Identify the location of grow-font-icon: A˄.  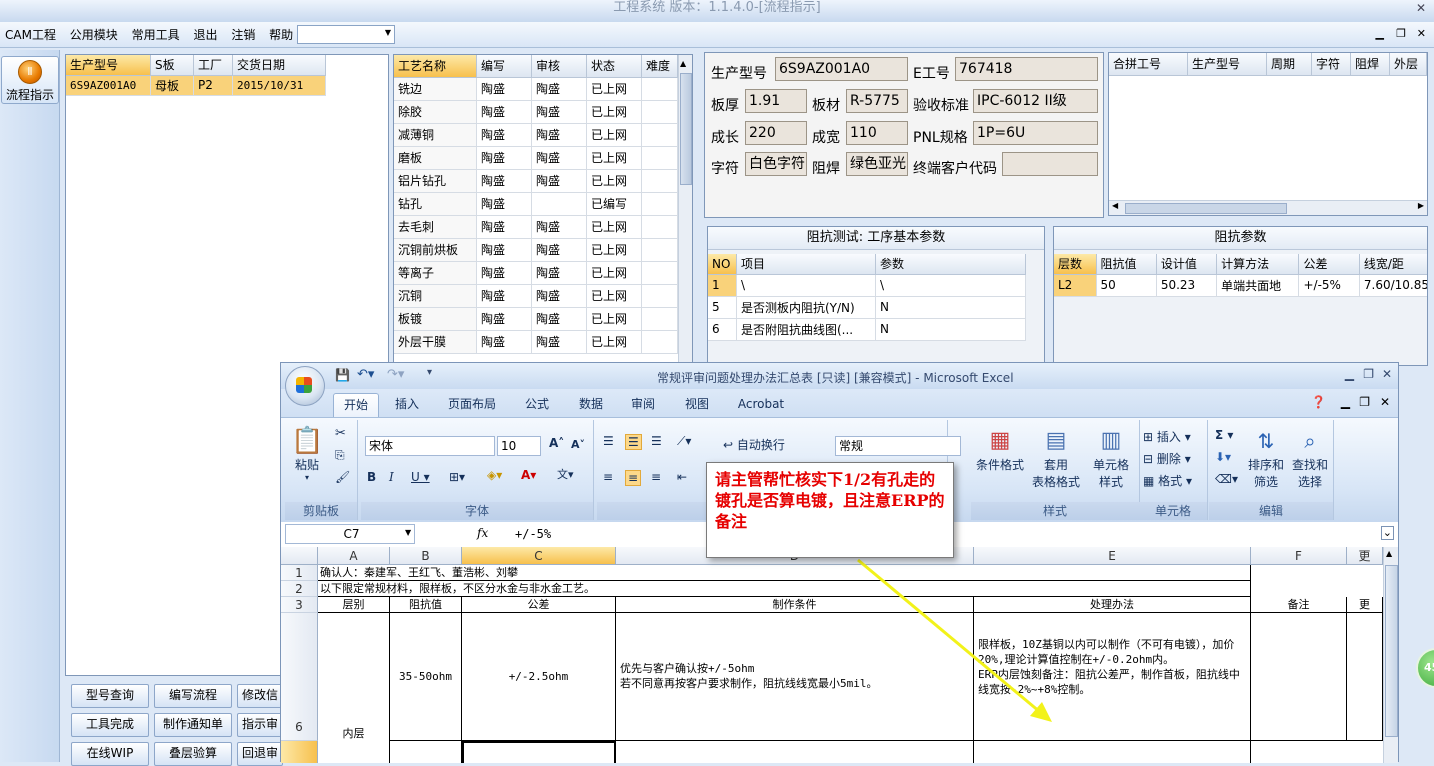
(556, 443).